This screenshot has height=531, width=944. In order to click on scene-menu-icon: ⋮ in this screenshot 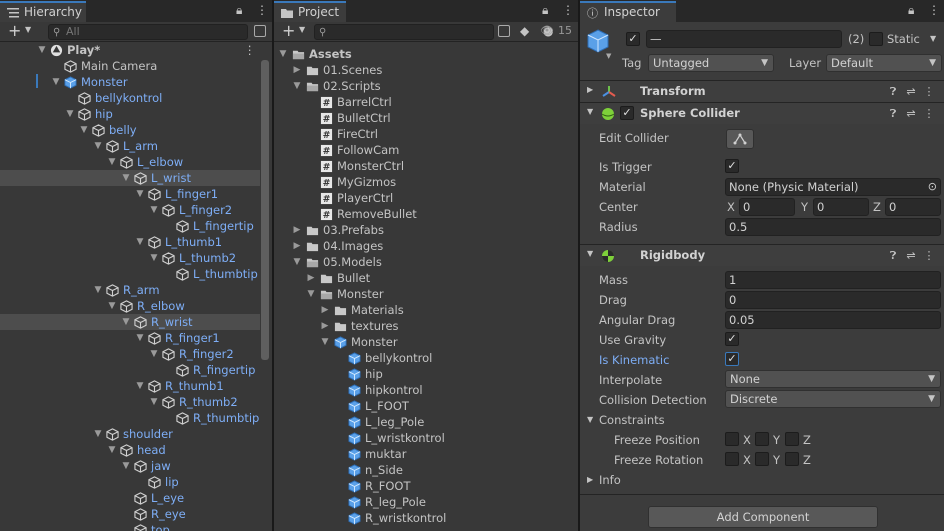, I will do `click(250, 50)`.